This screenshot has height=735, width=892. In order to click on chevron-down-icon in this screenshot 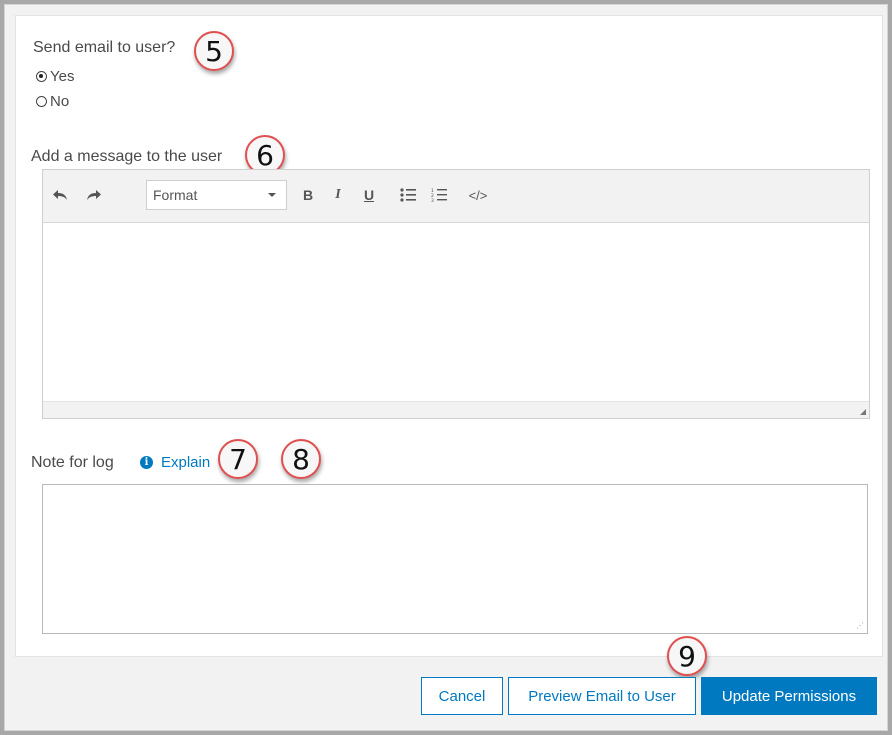, I will do `click(272, 195)`.